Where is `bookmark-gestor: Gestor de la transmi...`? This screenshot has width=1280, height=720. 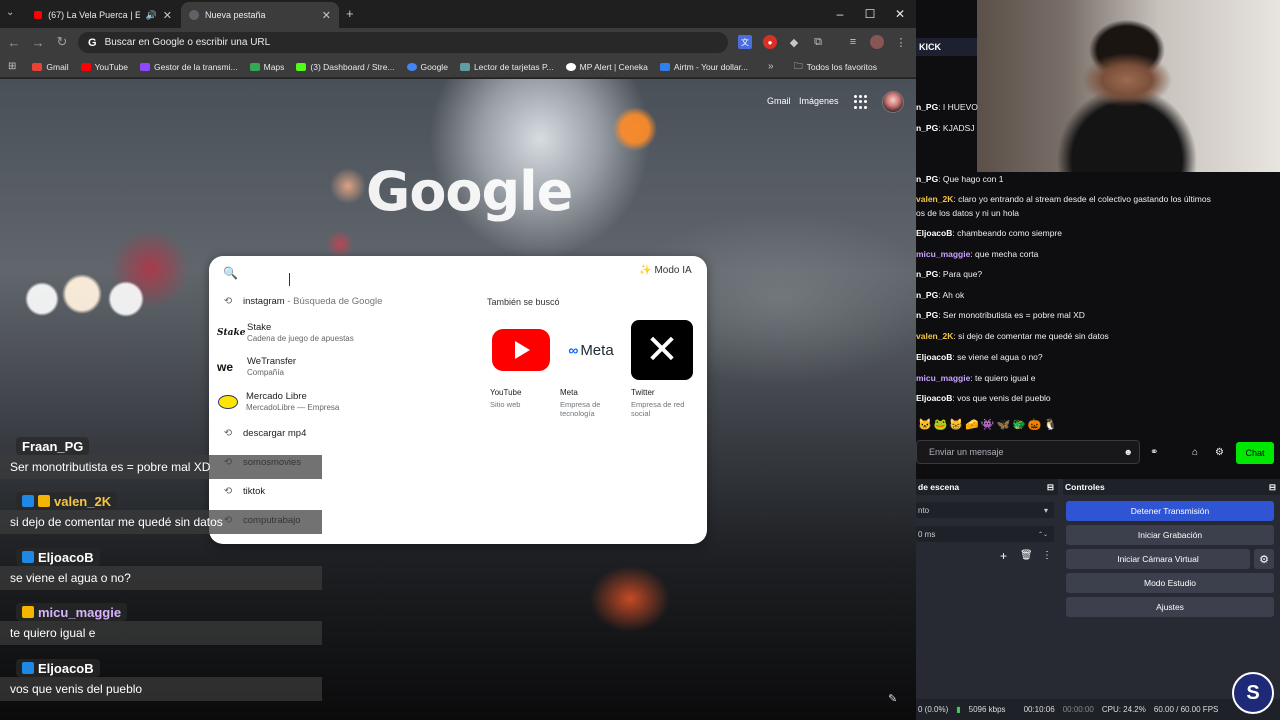 bookmark-gestor: Gestor de la transmi... is located at coordinates (189, 67).